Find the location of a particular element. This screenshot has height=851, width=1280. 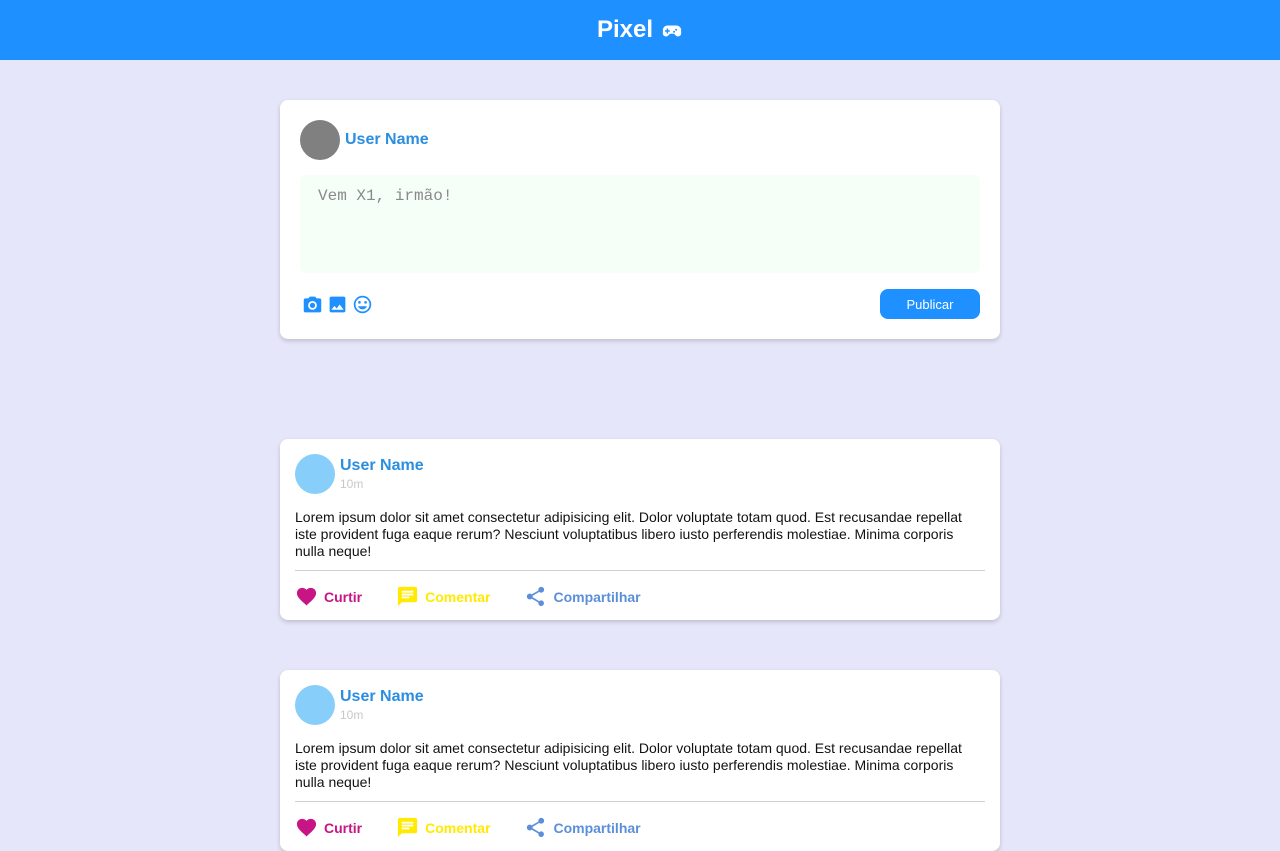

composer-user: User Name is located at coordinates (640, 140).